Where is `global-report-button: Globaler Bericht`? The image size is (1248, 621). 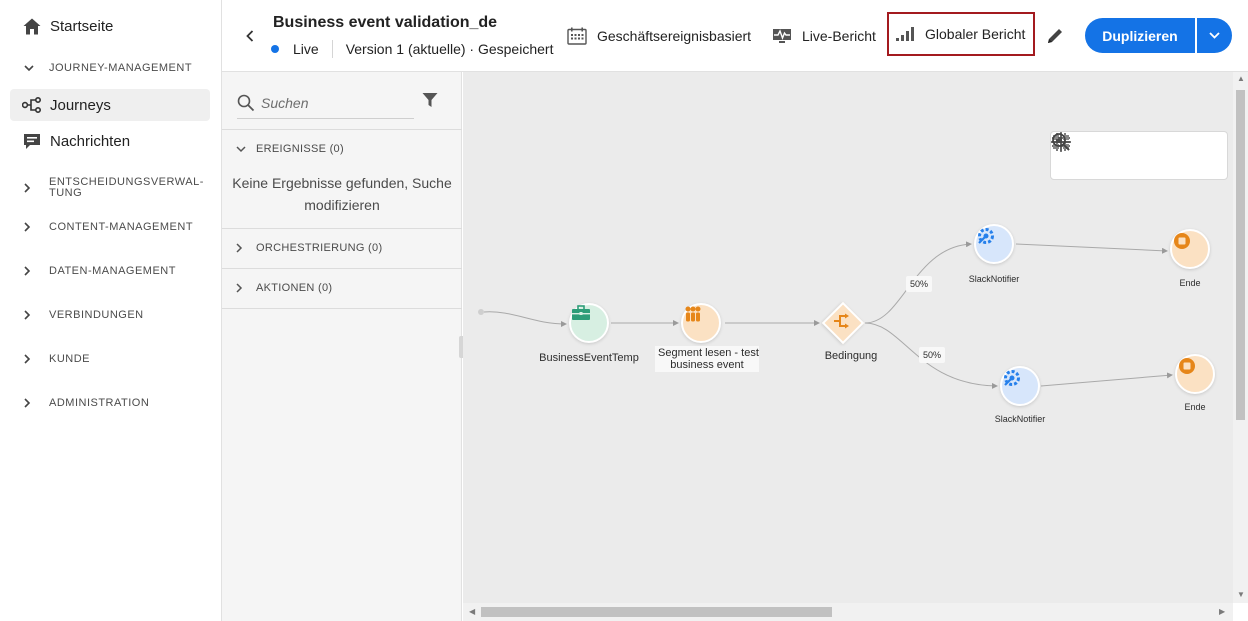
global-report-button: Globaler Bericht is located at coordinates (961, 34).